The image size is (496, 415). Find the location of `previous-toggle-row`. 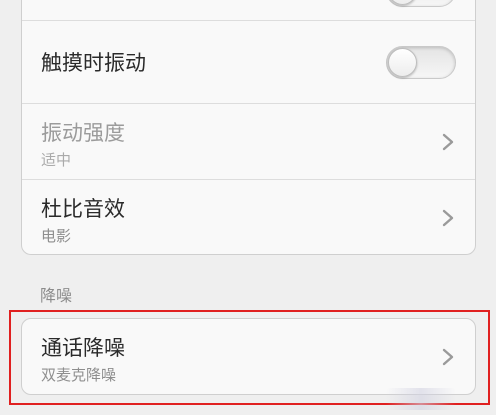

previous-toggle-row is located at coordinates (248, 9).